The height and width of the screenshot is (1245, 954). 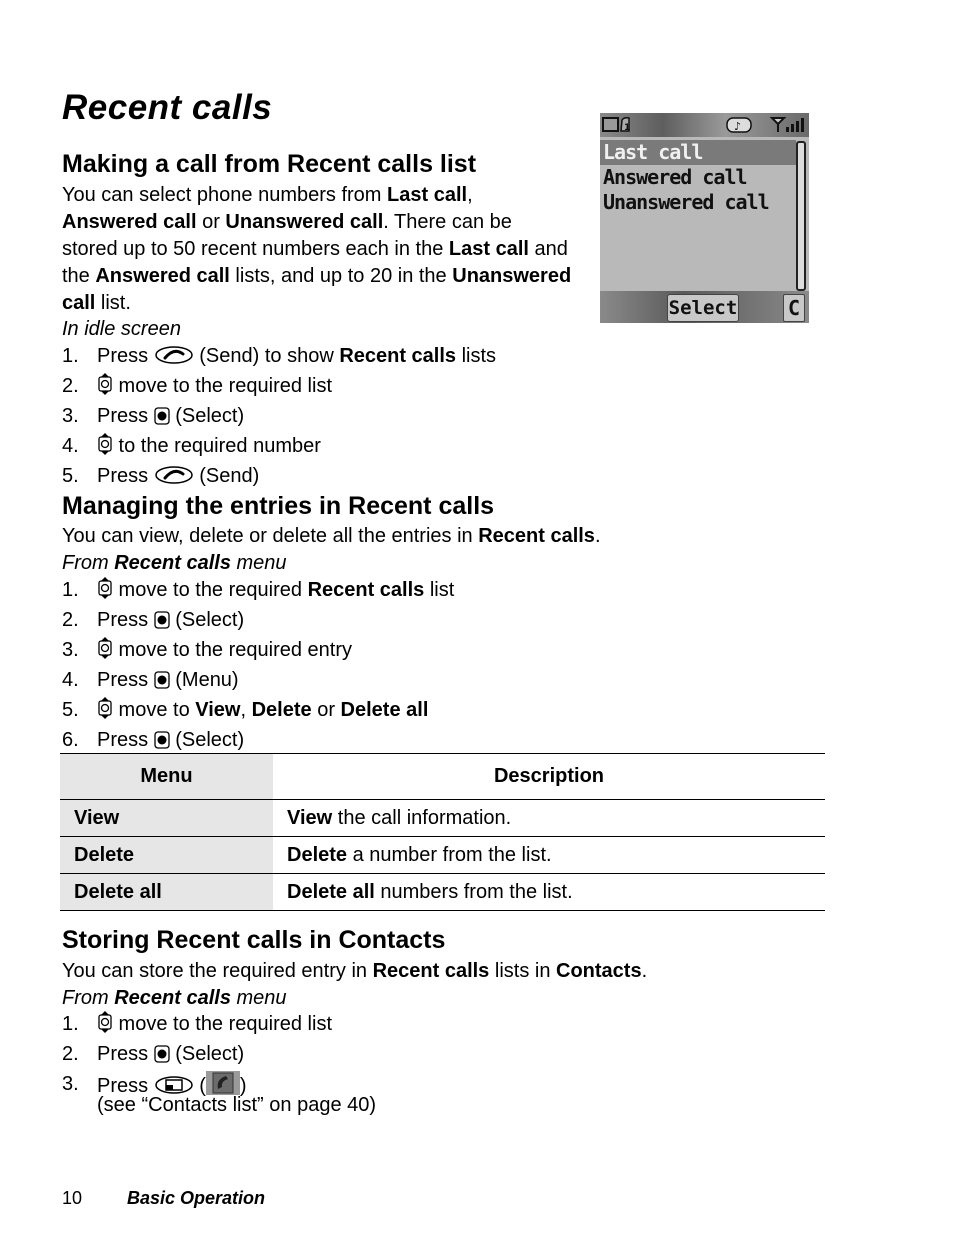 I want to click on phone-status-bar: 1 ♪, so click(x=704, y=125).